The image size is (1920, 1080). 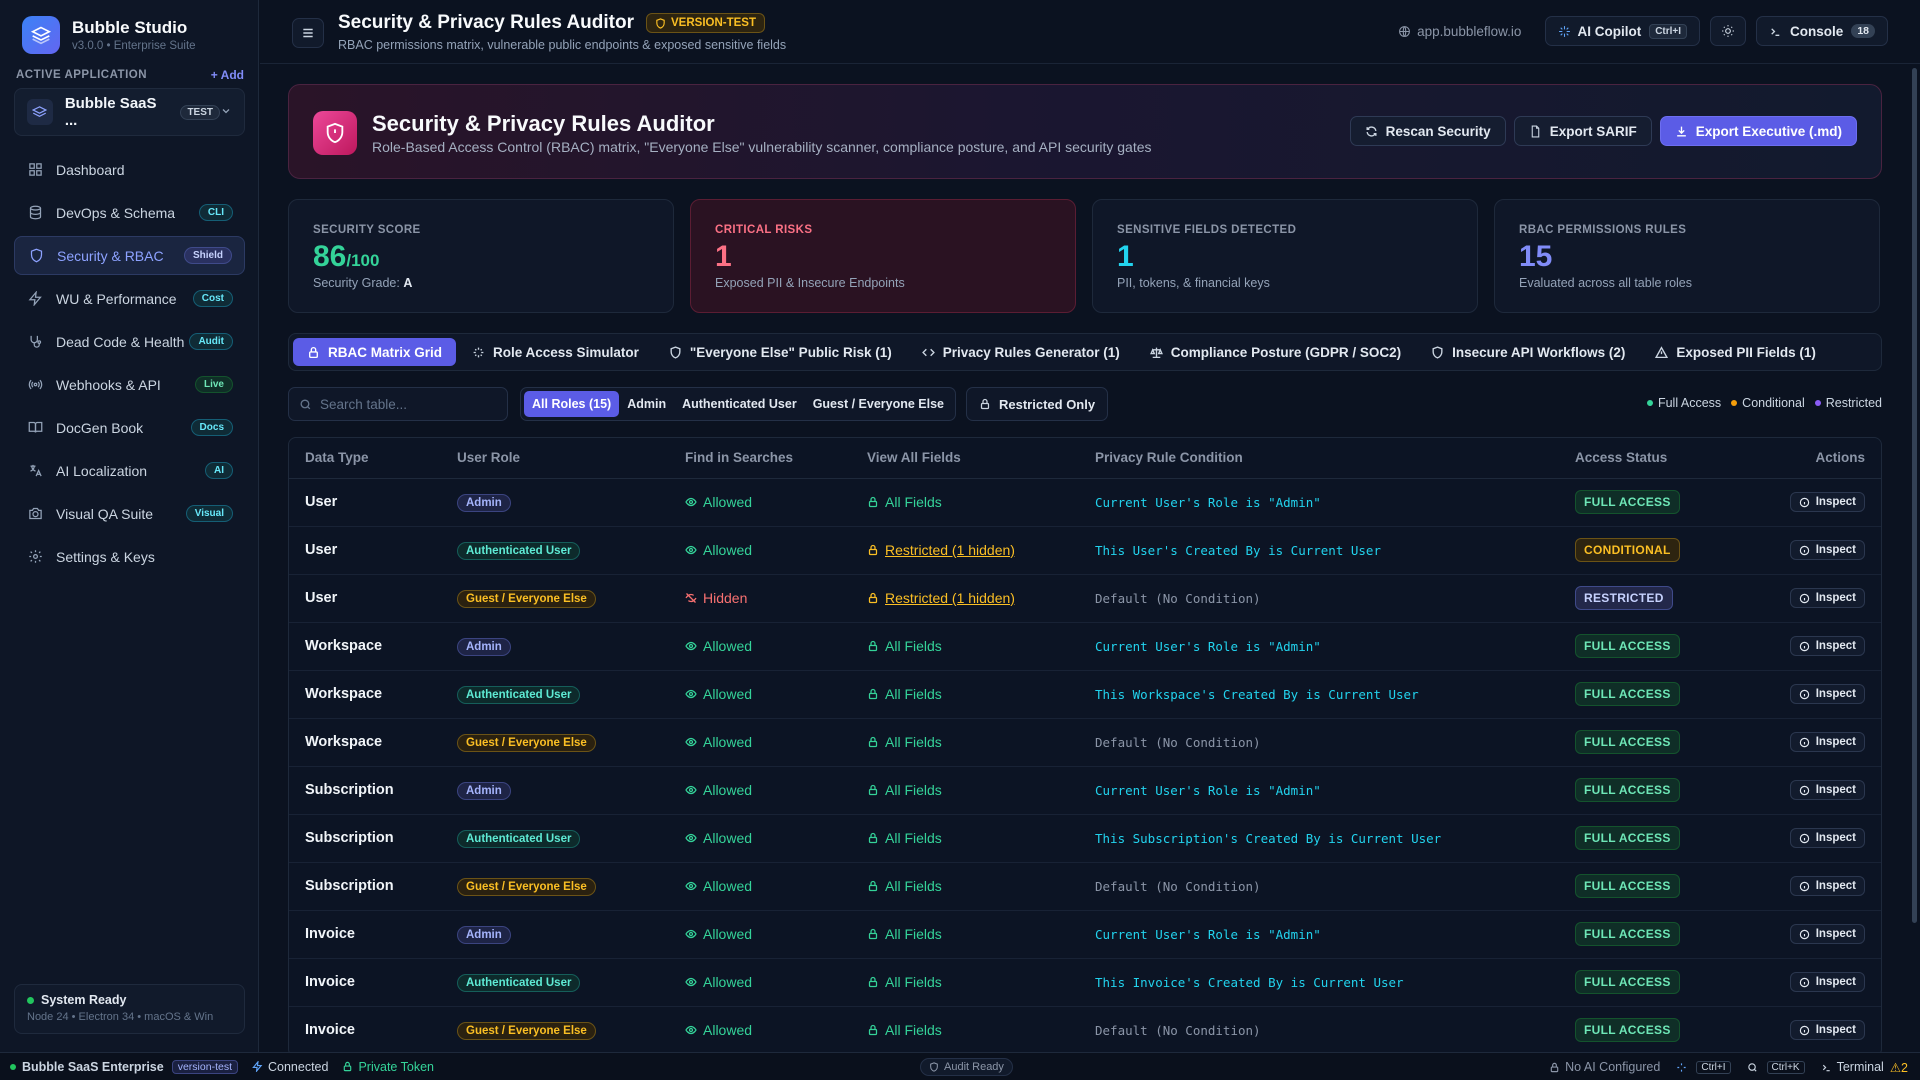 I want to click on search-permission: Allowed, so click(x=718, y=982).